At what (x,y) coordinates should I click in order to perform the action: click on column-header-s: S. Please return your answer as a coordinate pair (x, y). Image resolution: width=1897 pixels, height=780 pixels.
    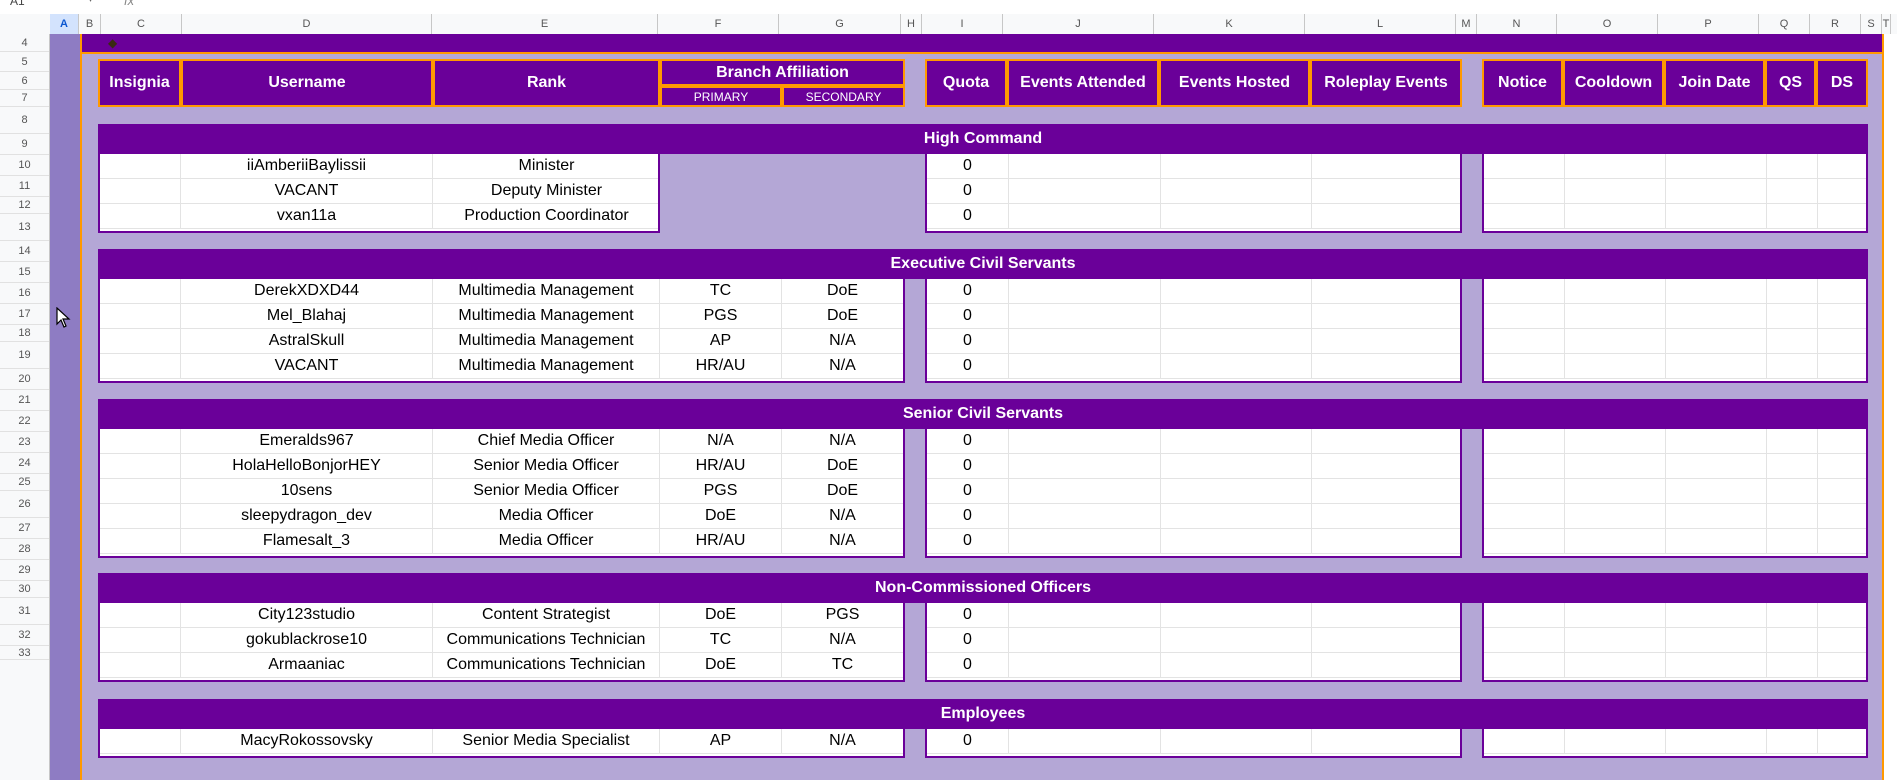
    Looking at the image, I should click on (1871, 24).